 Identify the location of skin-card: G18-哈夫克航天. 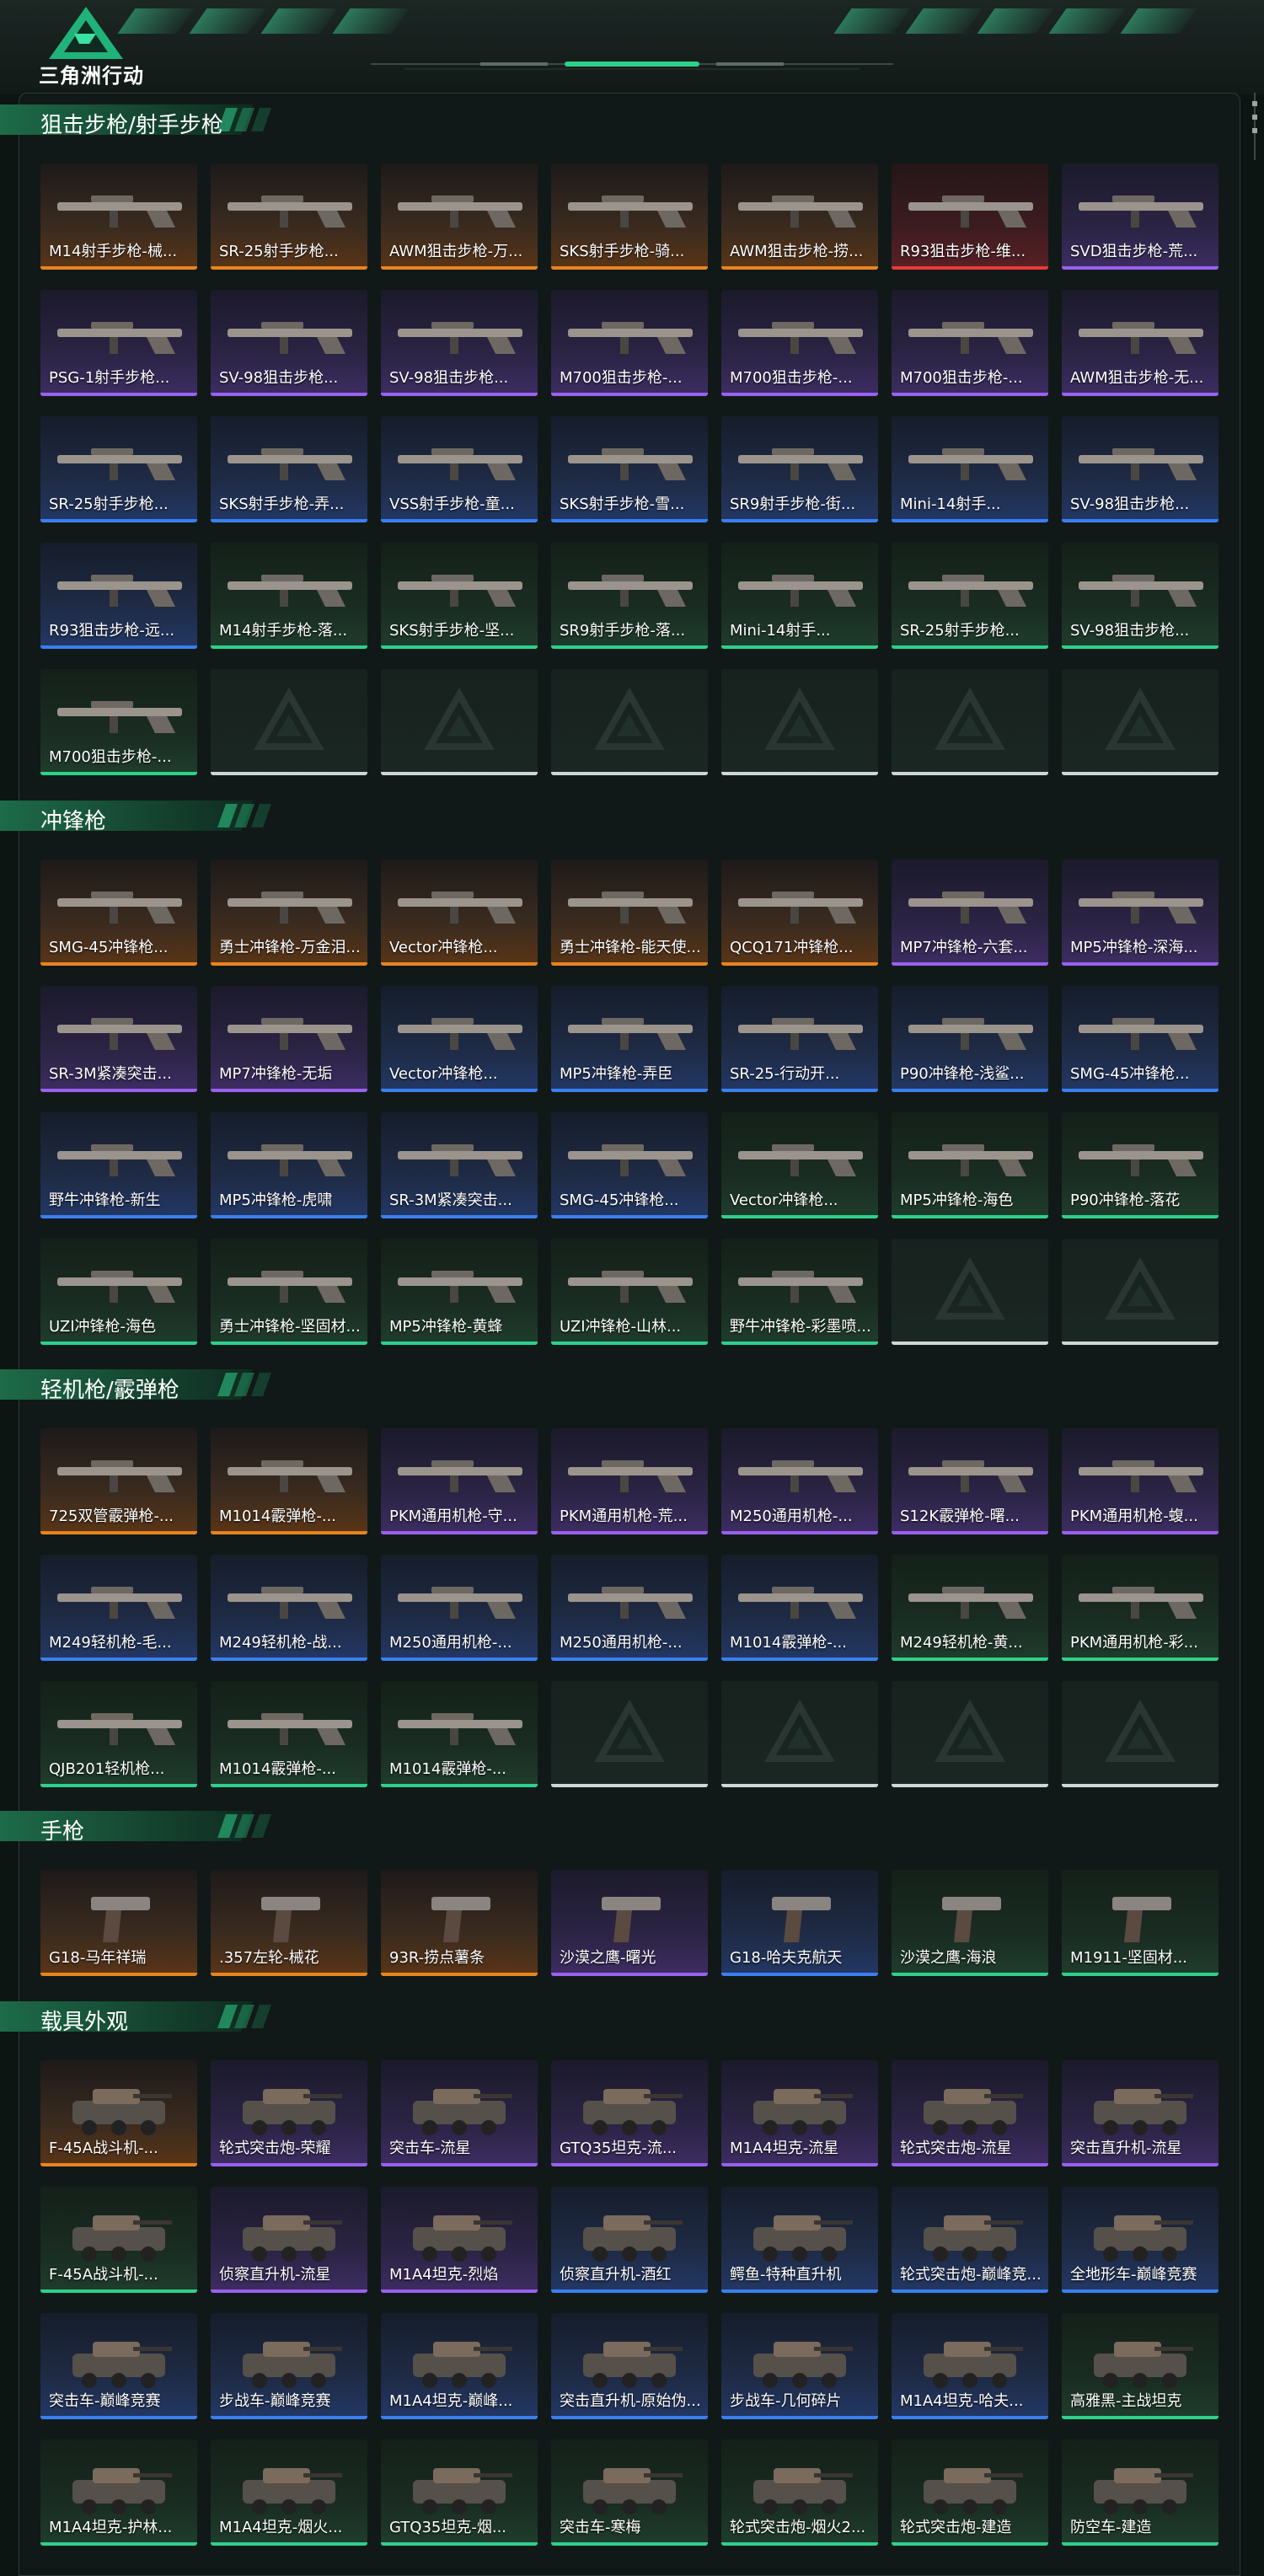
(800, 1923).